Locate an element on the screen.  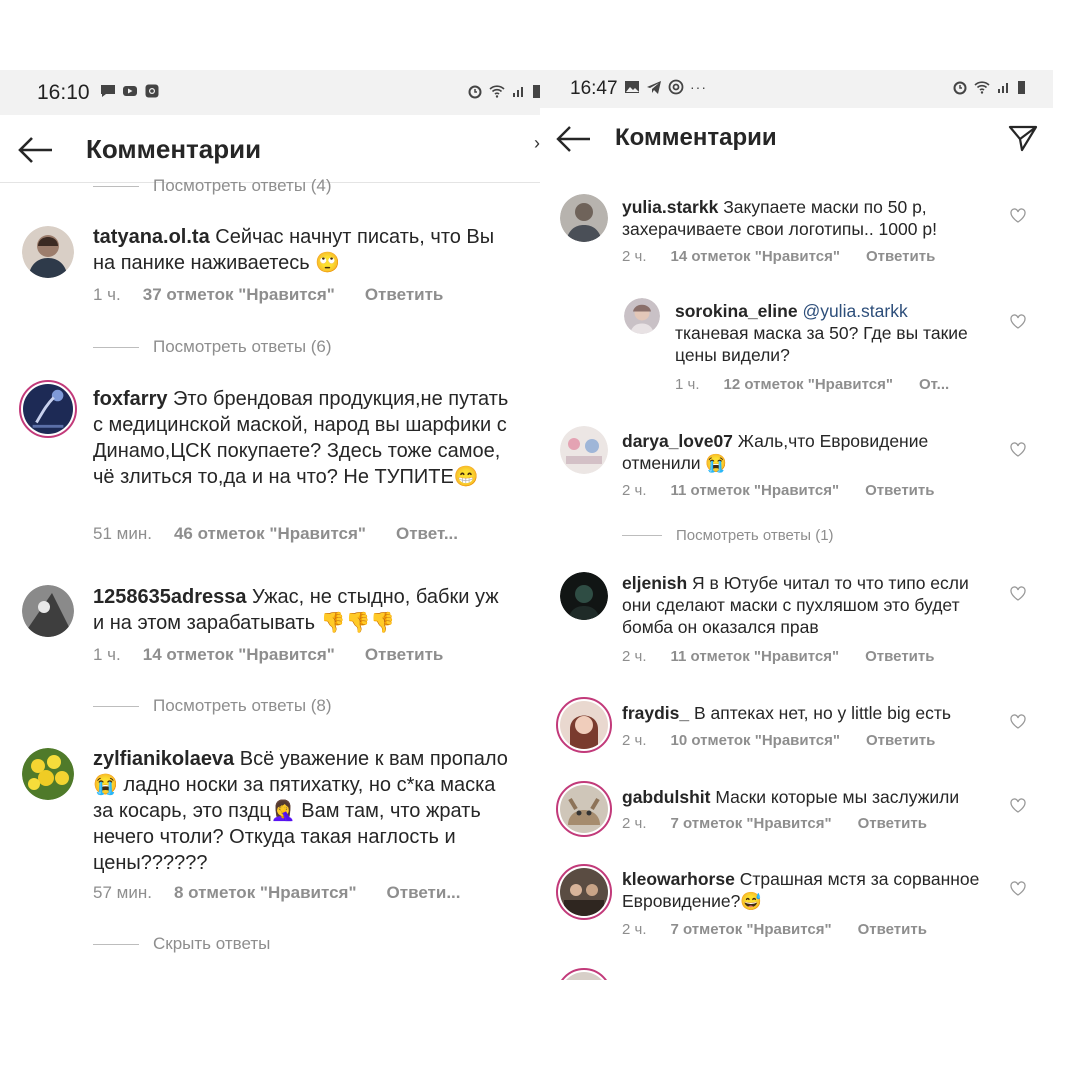
comment-meta: 1 ч. 37 отметок "Нравится" Ответить is located at coordinates (268, 295).